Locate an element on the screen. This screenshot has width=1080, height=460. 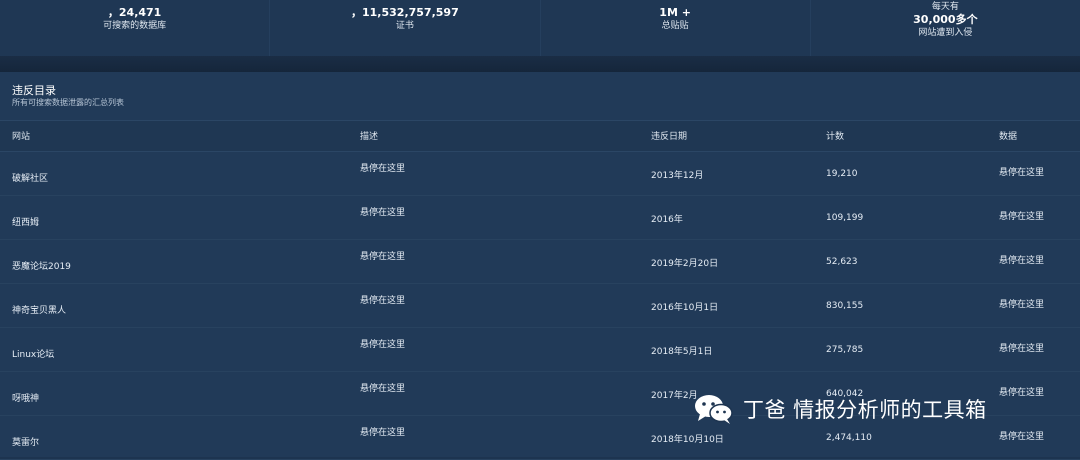
stat-credentials: ，11,532,757,597 证书 is located at coordinates (405, 28).